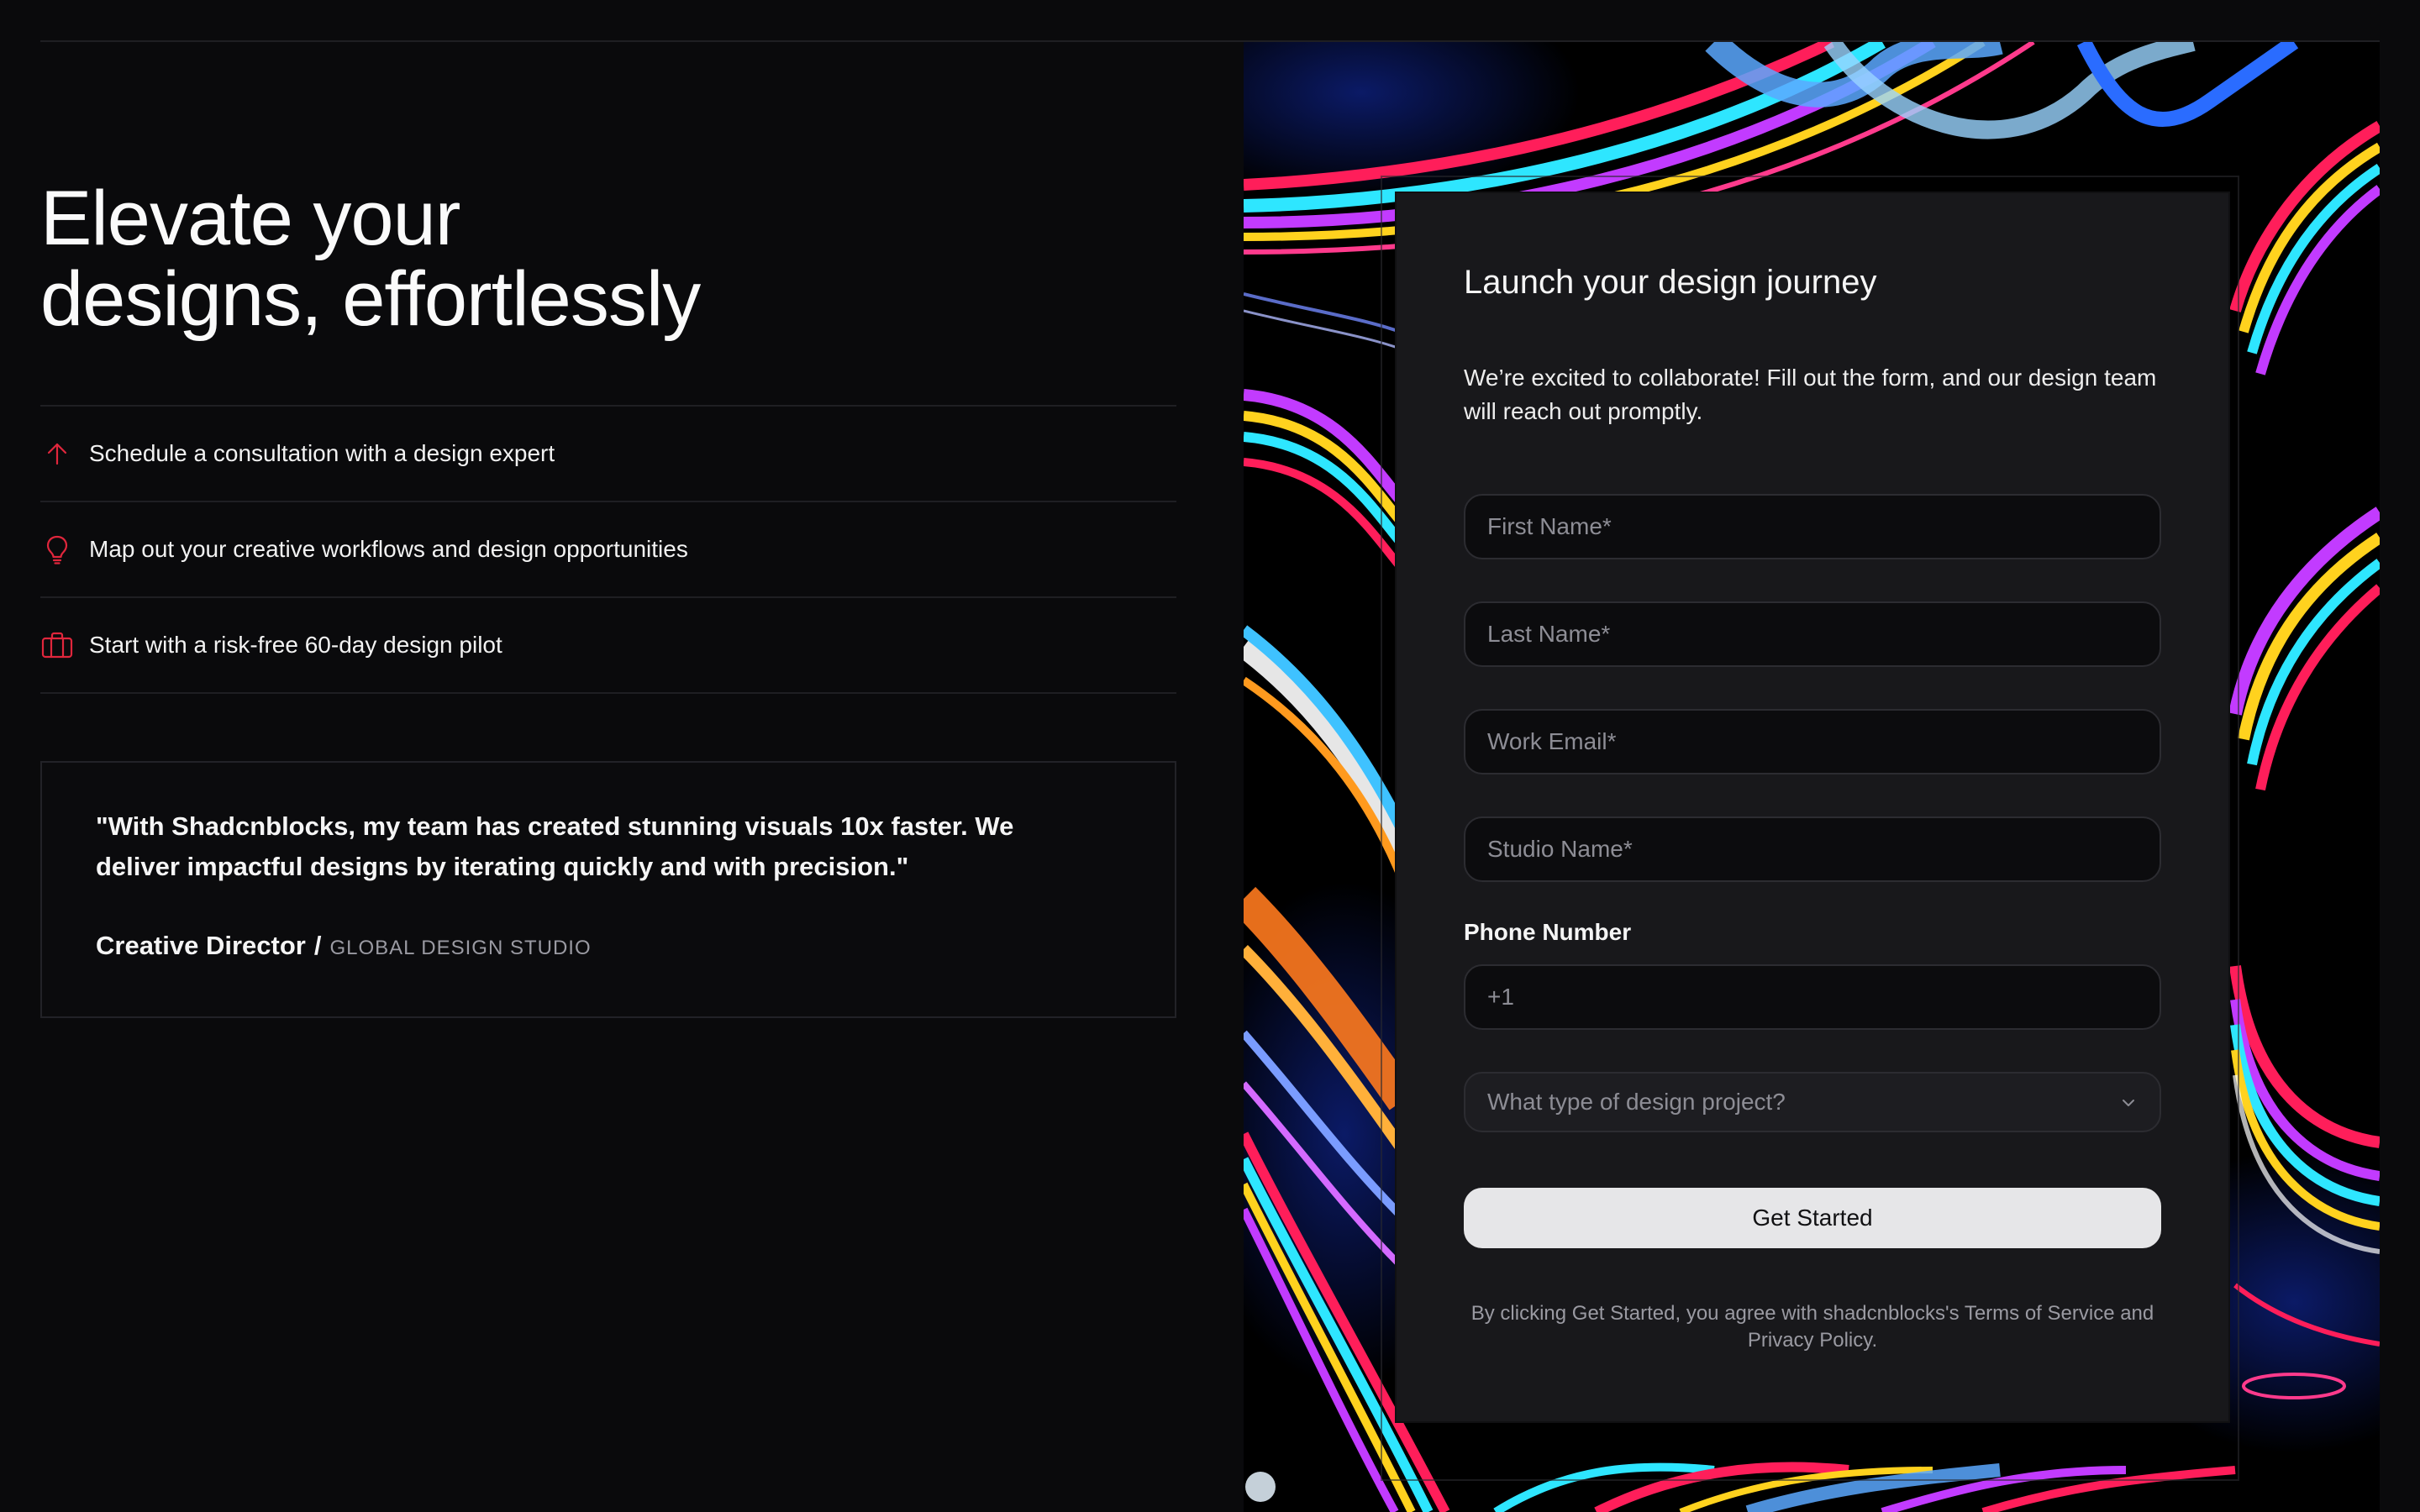 Image resolution: width=2420 pixels, height=1512 pixels. Describe the element at coordinates (1670, 282) in the screenshot. I see `form-title: Launch your design journey` at that location.